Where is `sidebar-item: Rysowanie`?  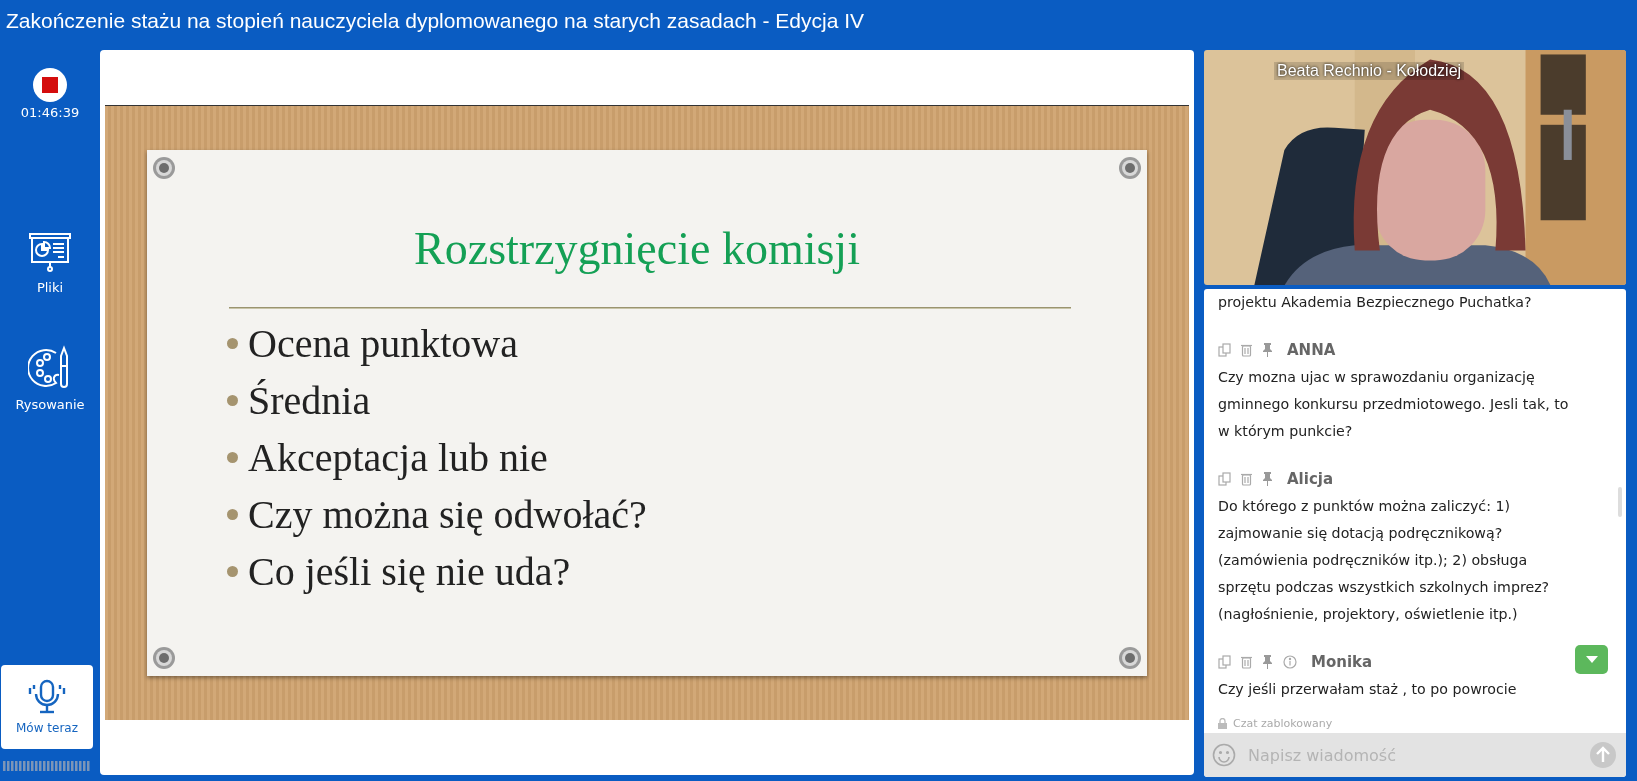 sidebar-item: Rysowanie is located at coordinates (50, 378).